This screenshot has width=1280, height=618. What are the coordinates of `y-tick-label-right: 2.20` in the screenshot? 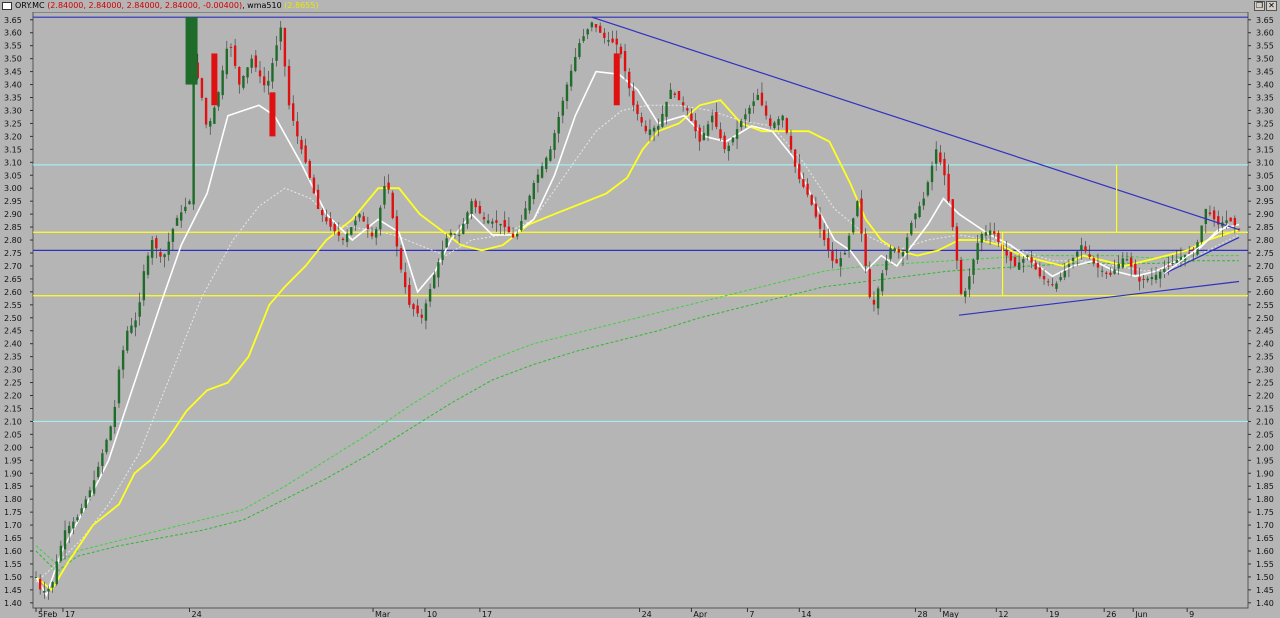 It's located at (1265, 396).